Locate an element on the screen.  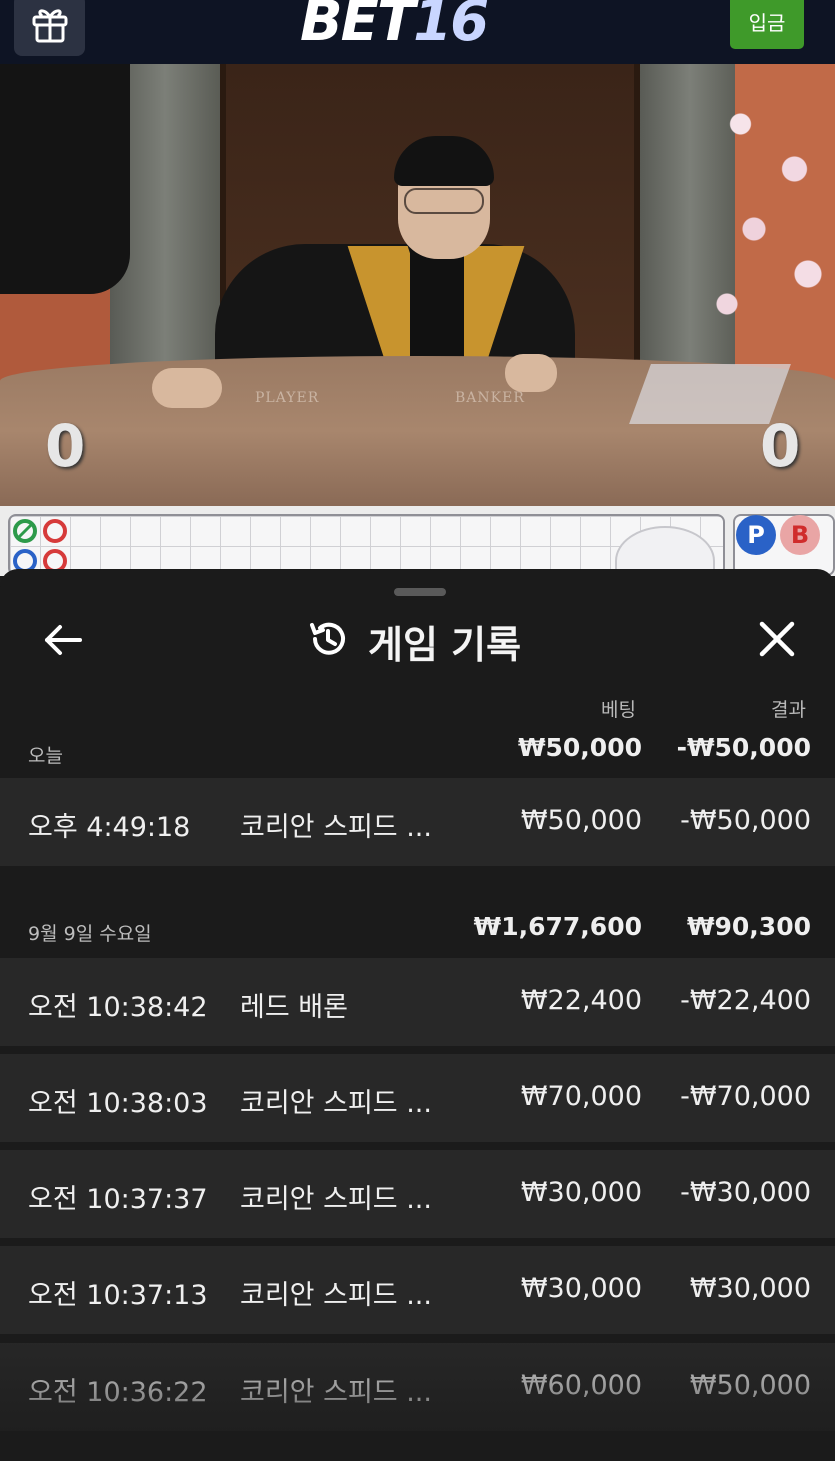
close-button is located at coordinates (777, 641).